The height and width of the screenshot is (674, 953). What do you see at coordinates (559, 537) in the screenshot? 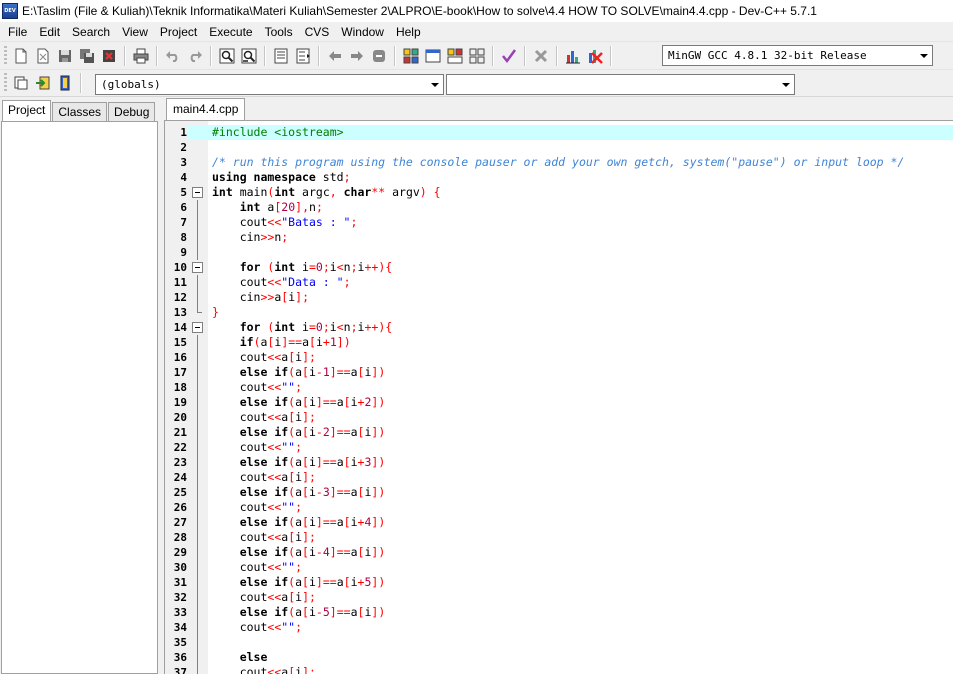
I see `code-line: 28 cout<<a[i];` at bounding box center [559, 537].